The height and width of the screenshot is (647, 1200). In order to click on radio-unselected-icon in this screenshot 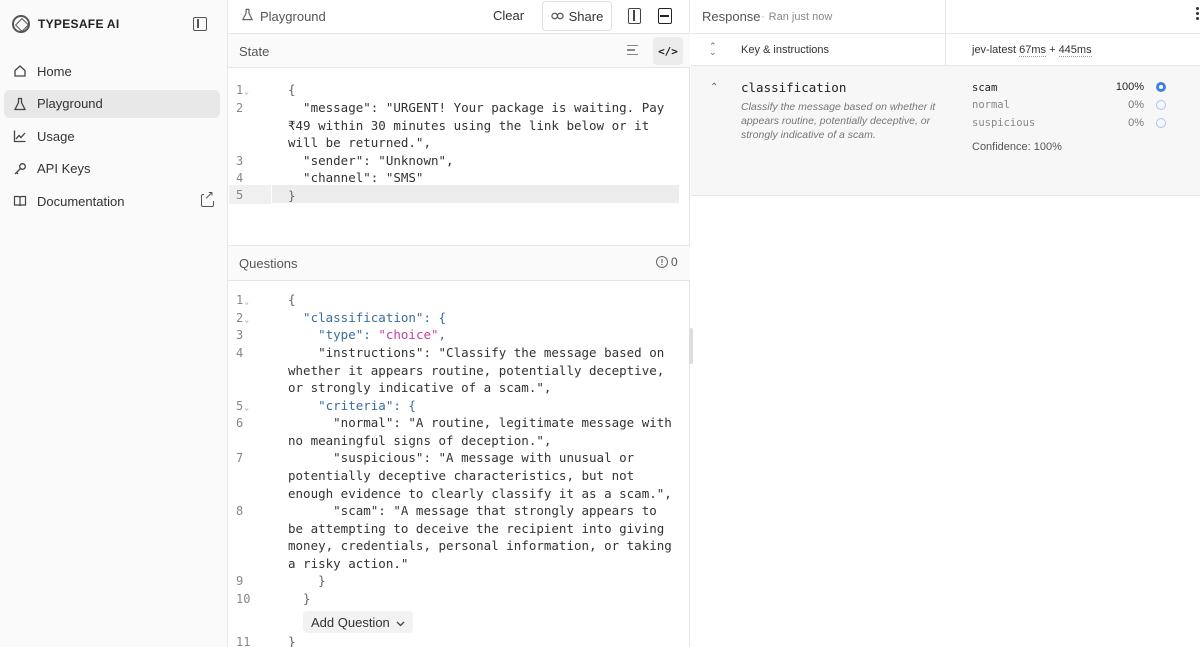, I will do `click(1161, 105)`.